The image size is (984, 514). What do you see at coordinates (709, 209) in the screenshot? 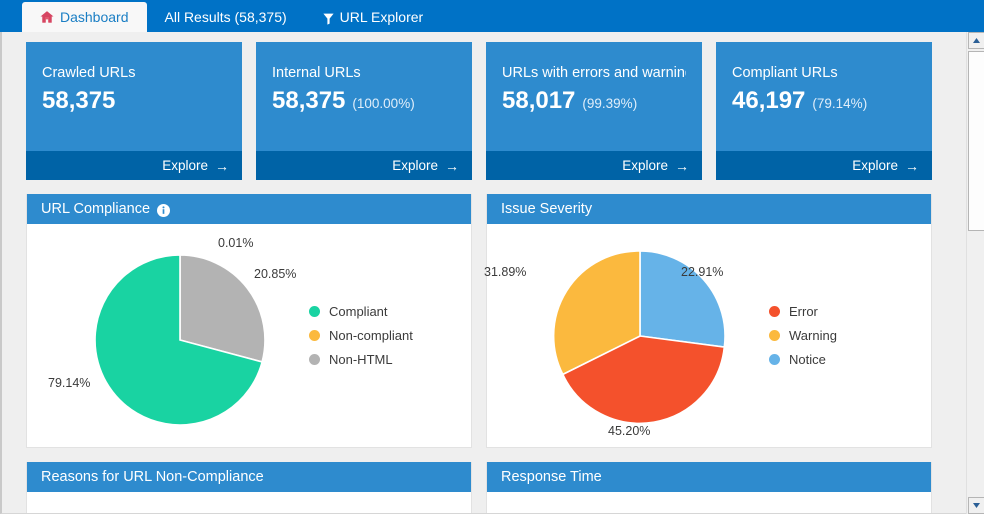
I see `panel-header: Issue Severity` at bounding box center [709, 209].